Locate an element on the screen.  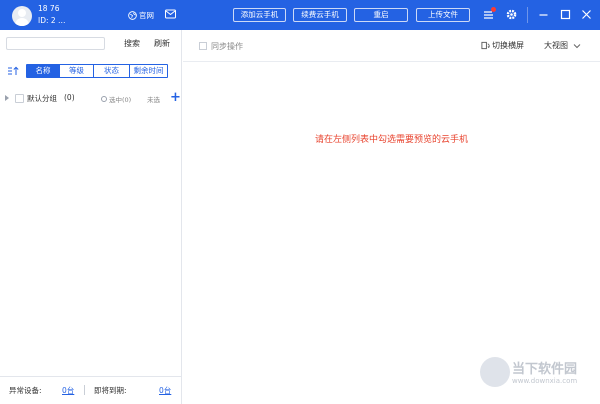
header-divider is located at coordinates (527, 15).